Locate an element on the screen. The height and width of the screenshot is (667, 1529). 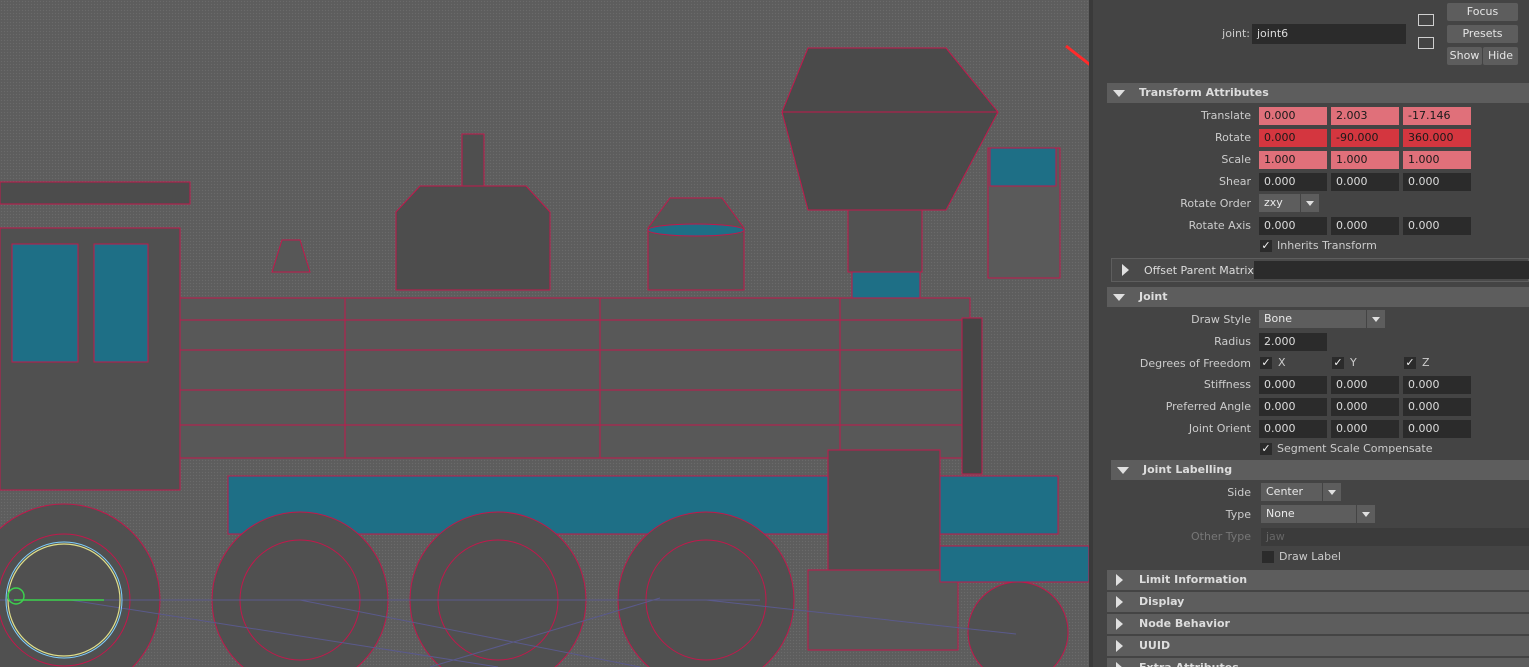
focus-button: Focus is located at coordinates (1482, 12).